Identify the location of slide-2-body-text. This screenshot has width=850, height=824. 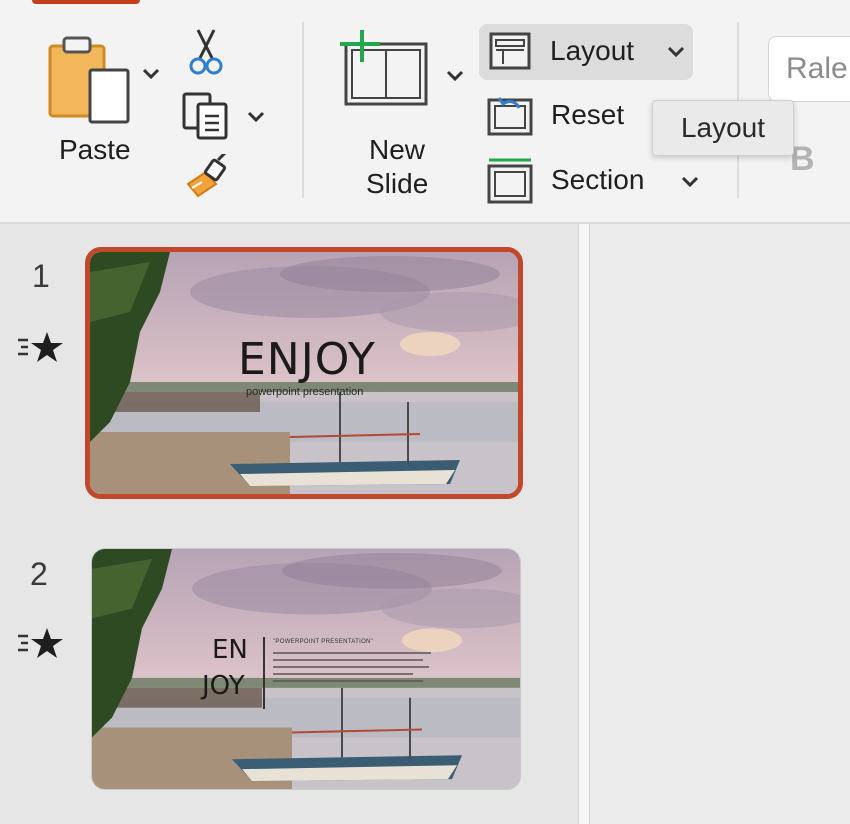
(352, 669).